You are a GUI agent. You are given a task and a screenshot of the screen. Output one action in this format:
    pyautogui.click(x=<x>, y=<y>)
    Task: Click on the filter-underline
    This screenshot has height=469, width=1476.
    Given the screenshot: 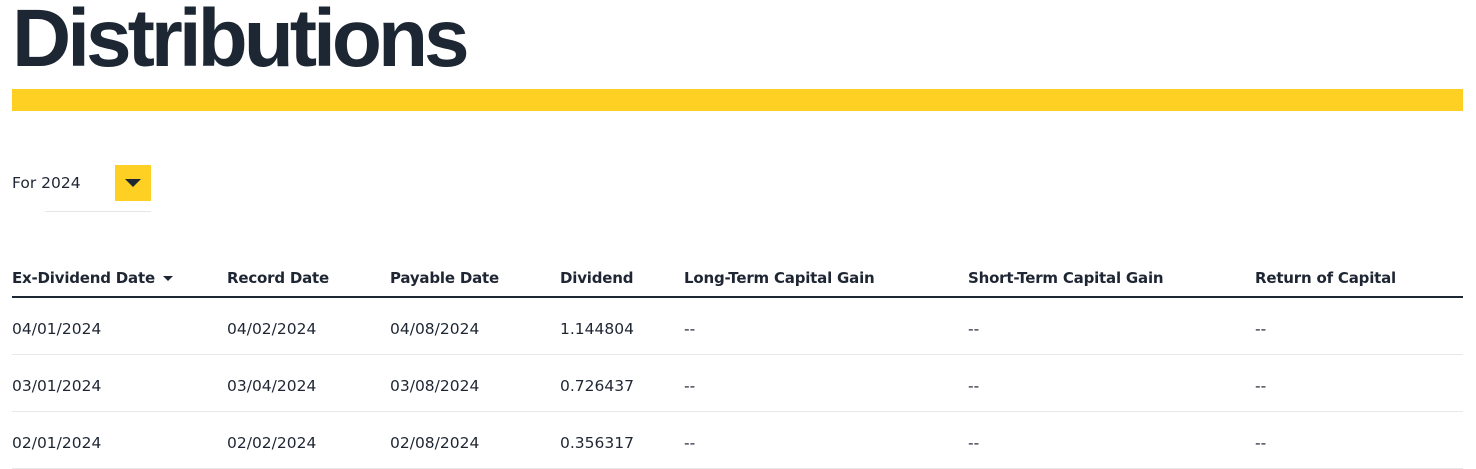 What is the action you would take?
    pyautogui.click(x=98, y=211)
    